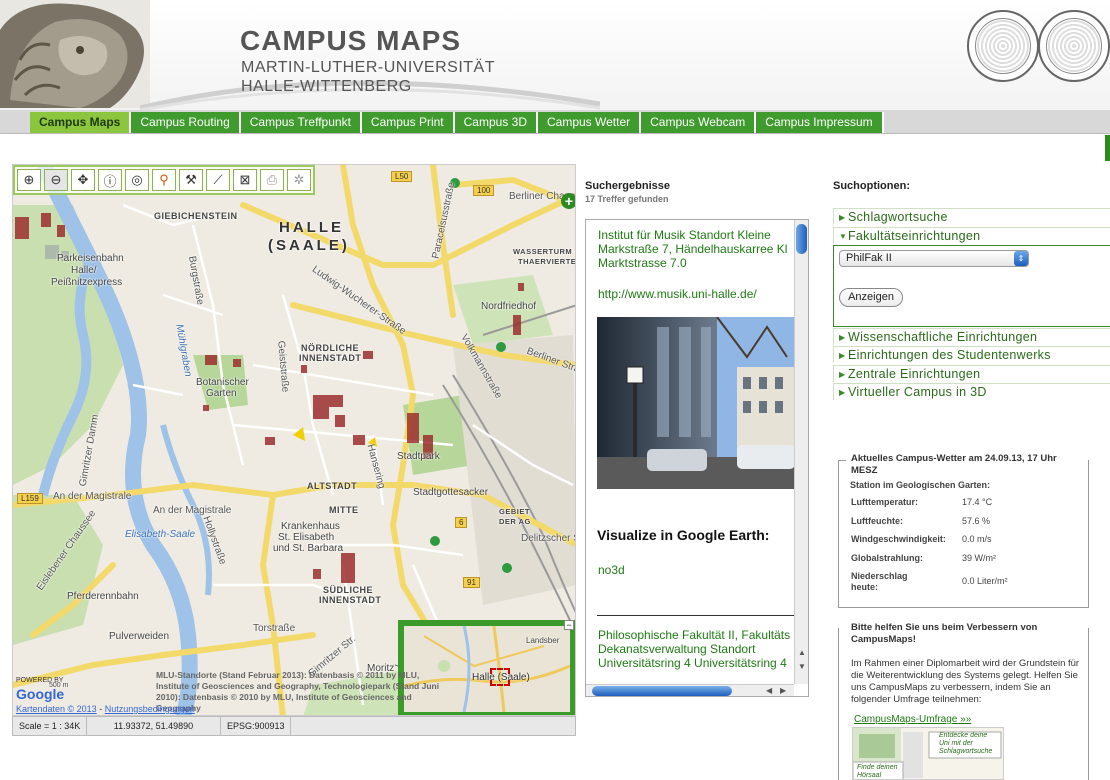 The width and height of the screenshot is (1110, 780). What do you see at coordinates (81, 122) in the screenshot?
I see `nav-tab-campus-maps: Campus Maps` at bounding box center [81, 122].